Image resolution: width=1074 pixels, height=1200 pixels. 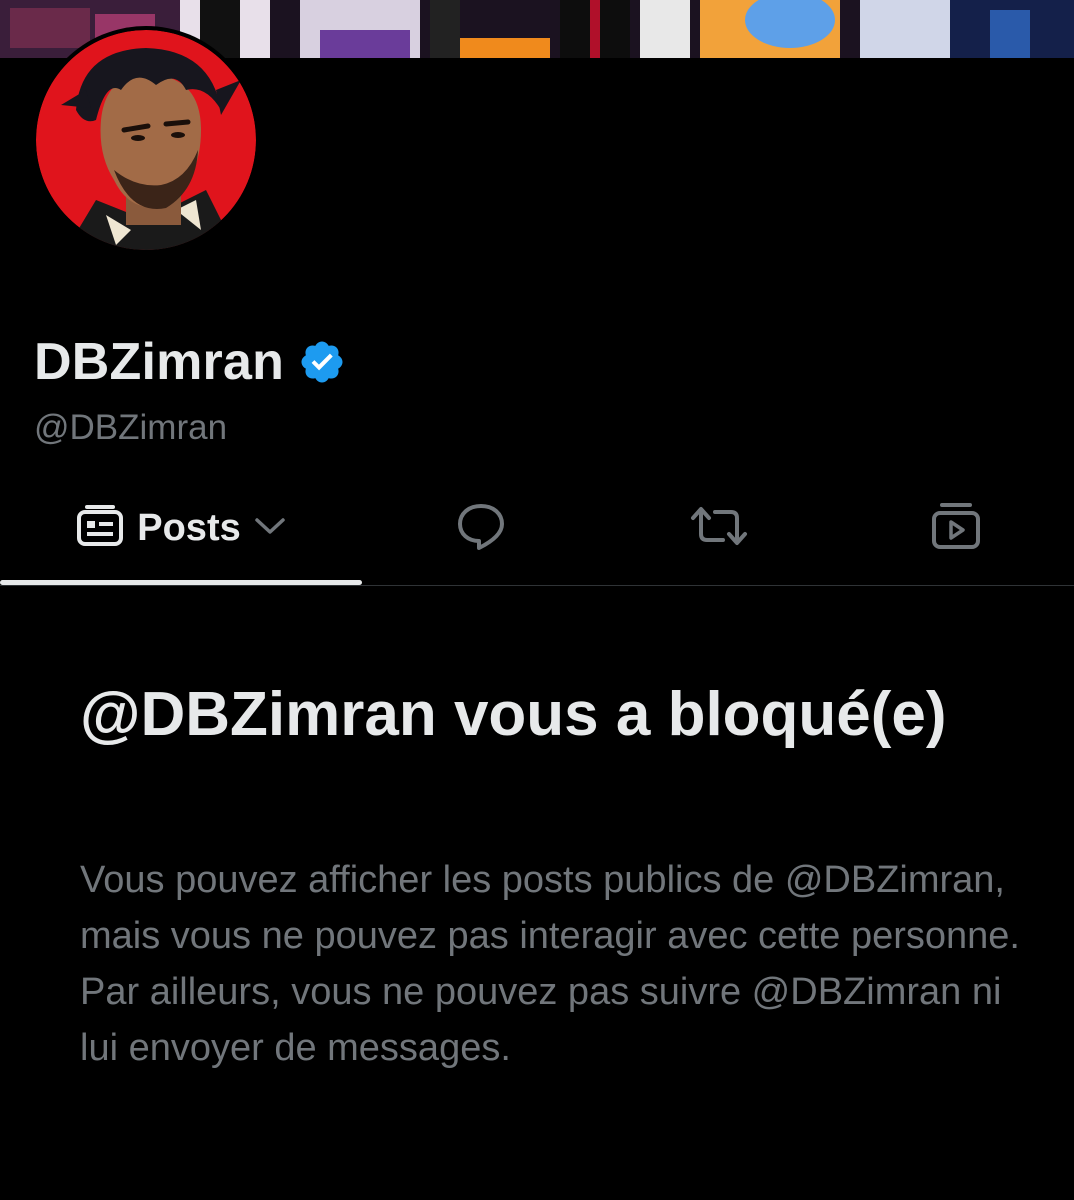 I want to click on reply-bubble-icon, so click(x=481, y=528).